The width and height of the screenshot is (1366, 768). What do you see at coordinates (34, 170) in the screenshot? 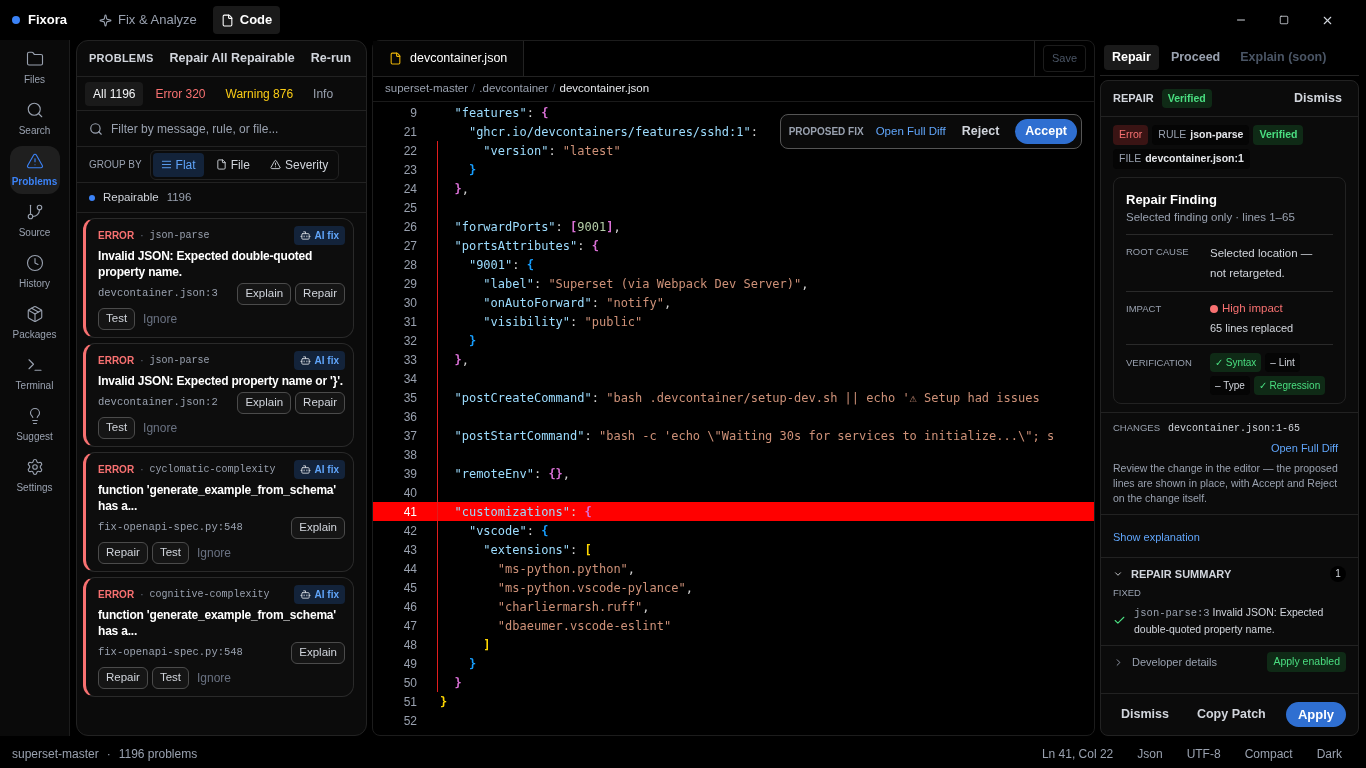
I see `nav-item: Problems` at bounding box center [34, 170].